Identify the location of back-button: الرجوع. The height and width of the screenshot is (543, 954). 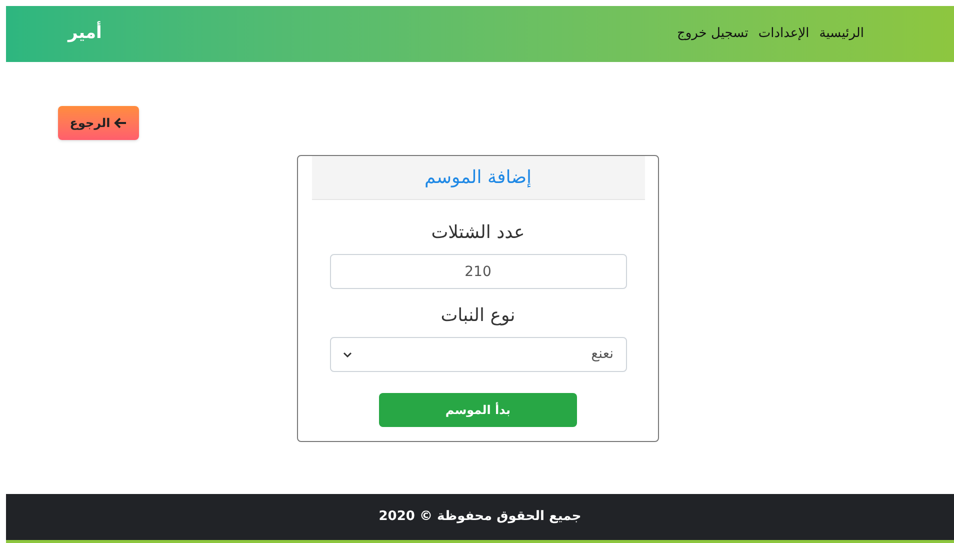
(98, 123).